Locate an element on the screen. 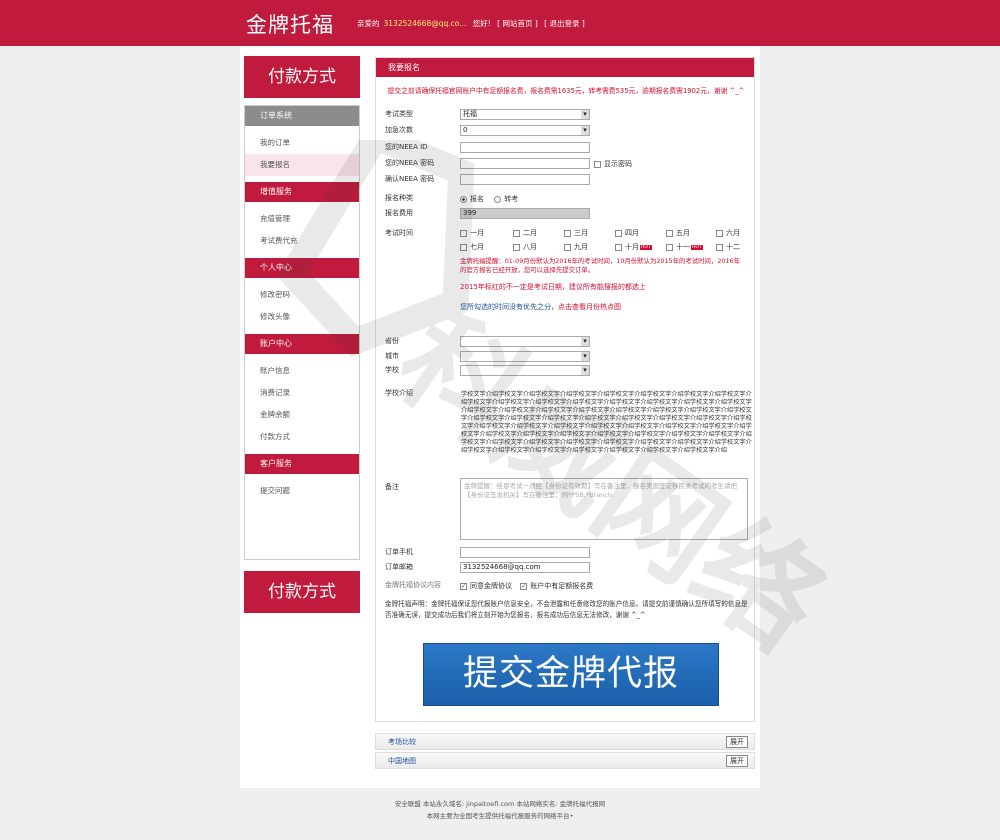  hotmap-link: 点击查看月份热点图 is located at coordinates (589, 307).